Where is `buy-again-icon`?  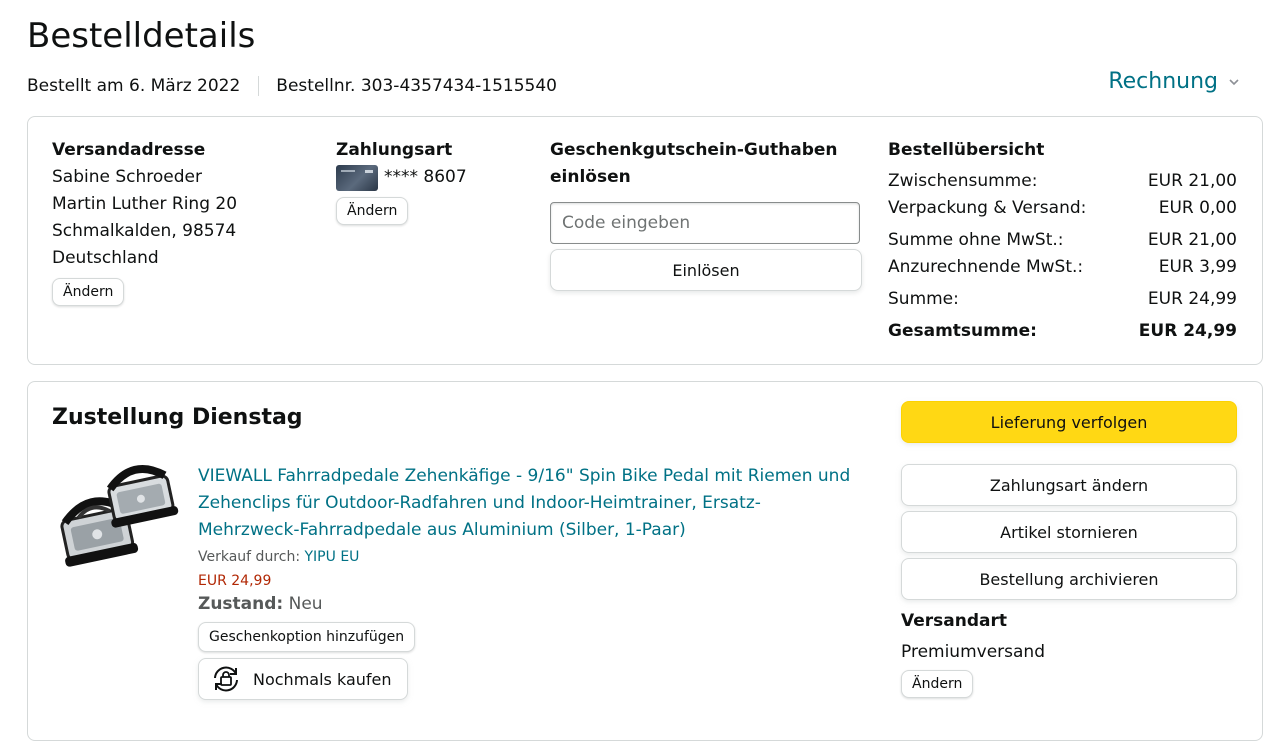
buy-again-icon is located at coordinates (226, 679).